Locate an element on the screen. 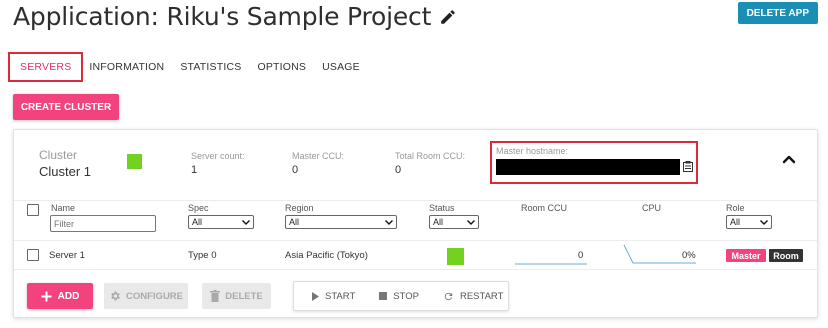 The width and height of the screenshot is (828, 328). column-role: Role is located at coordinates (735, 208).